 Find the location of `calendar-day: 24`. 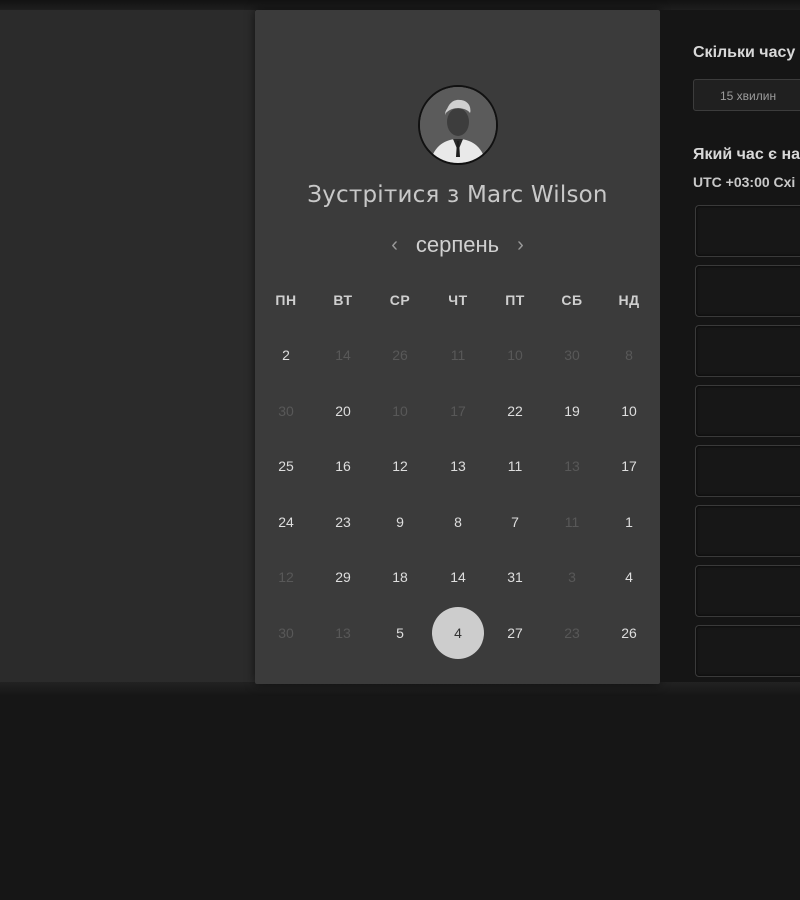

calendar-day: 24 is located at coordinates (286, 522).